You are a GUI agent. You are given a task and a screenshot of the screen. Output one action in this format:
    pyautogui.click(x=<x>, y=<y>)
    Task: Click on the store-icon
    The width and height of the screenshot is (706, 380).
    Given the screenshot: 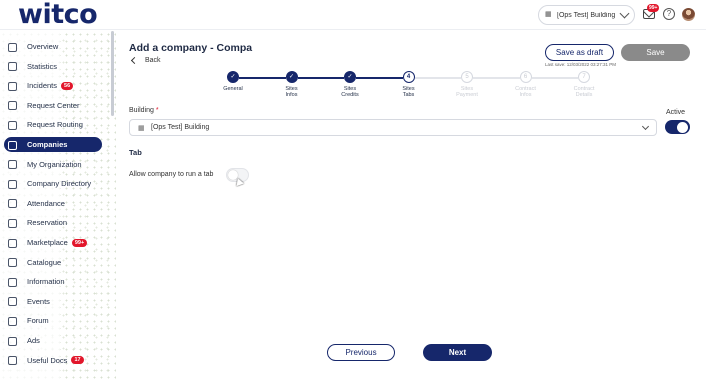 What is the action you would take?
    pyautogui.click(x=12, y=243)
    